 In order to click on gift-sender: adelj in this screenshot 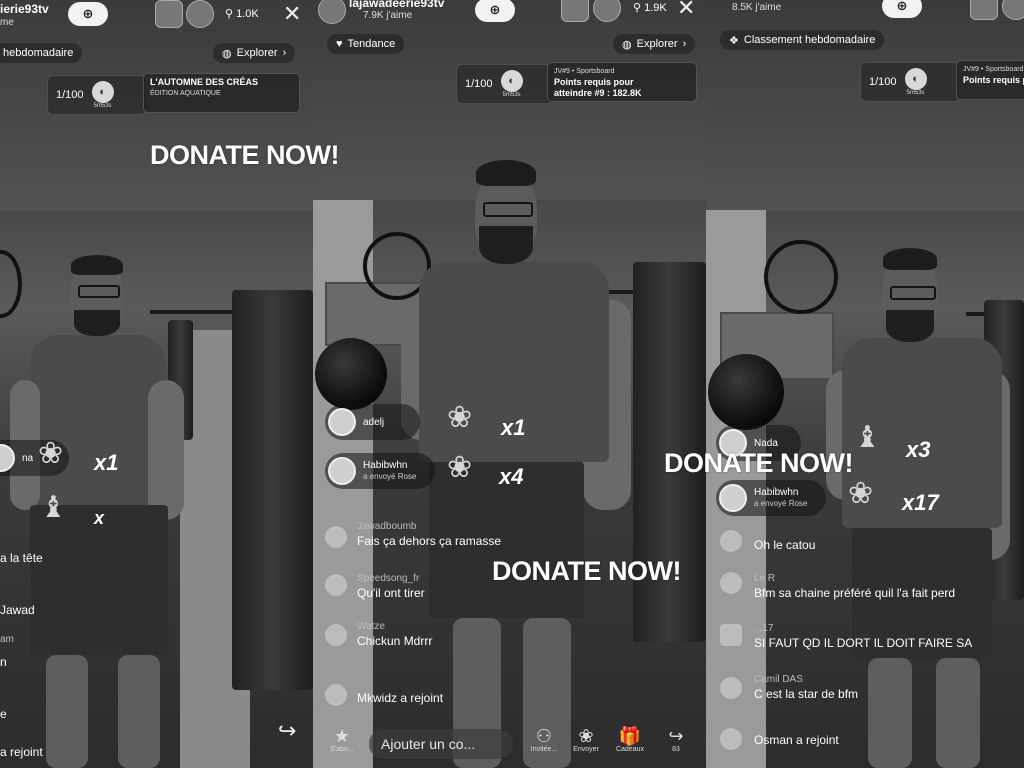, I will do `click(374, 422)`.